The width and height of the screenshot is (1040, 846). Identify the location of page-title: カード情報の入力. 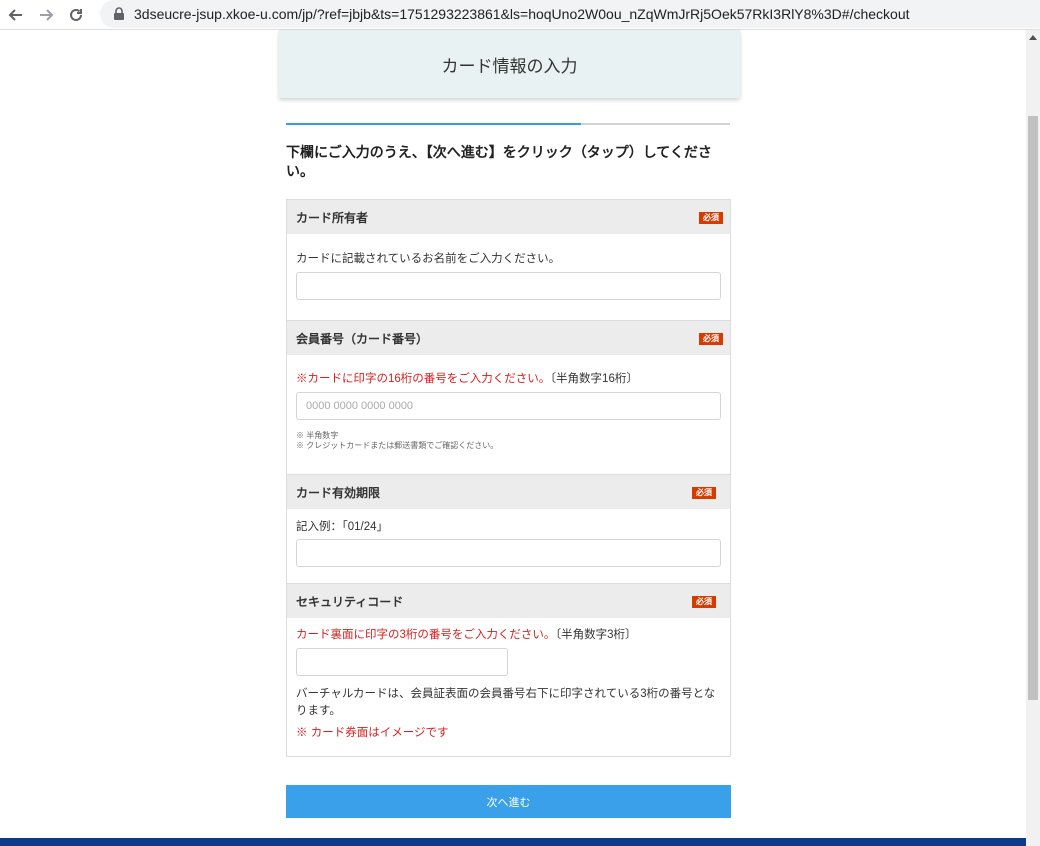
(509, 66).